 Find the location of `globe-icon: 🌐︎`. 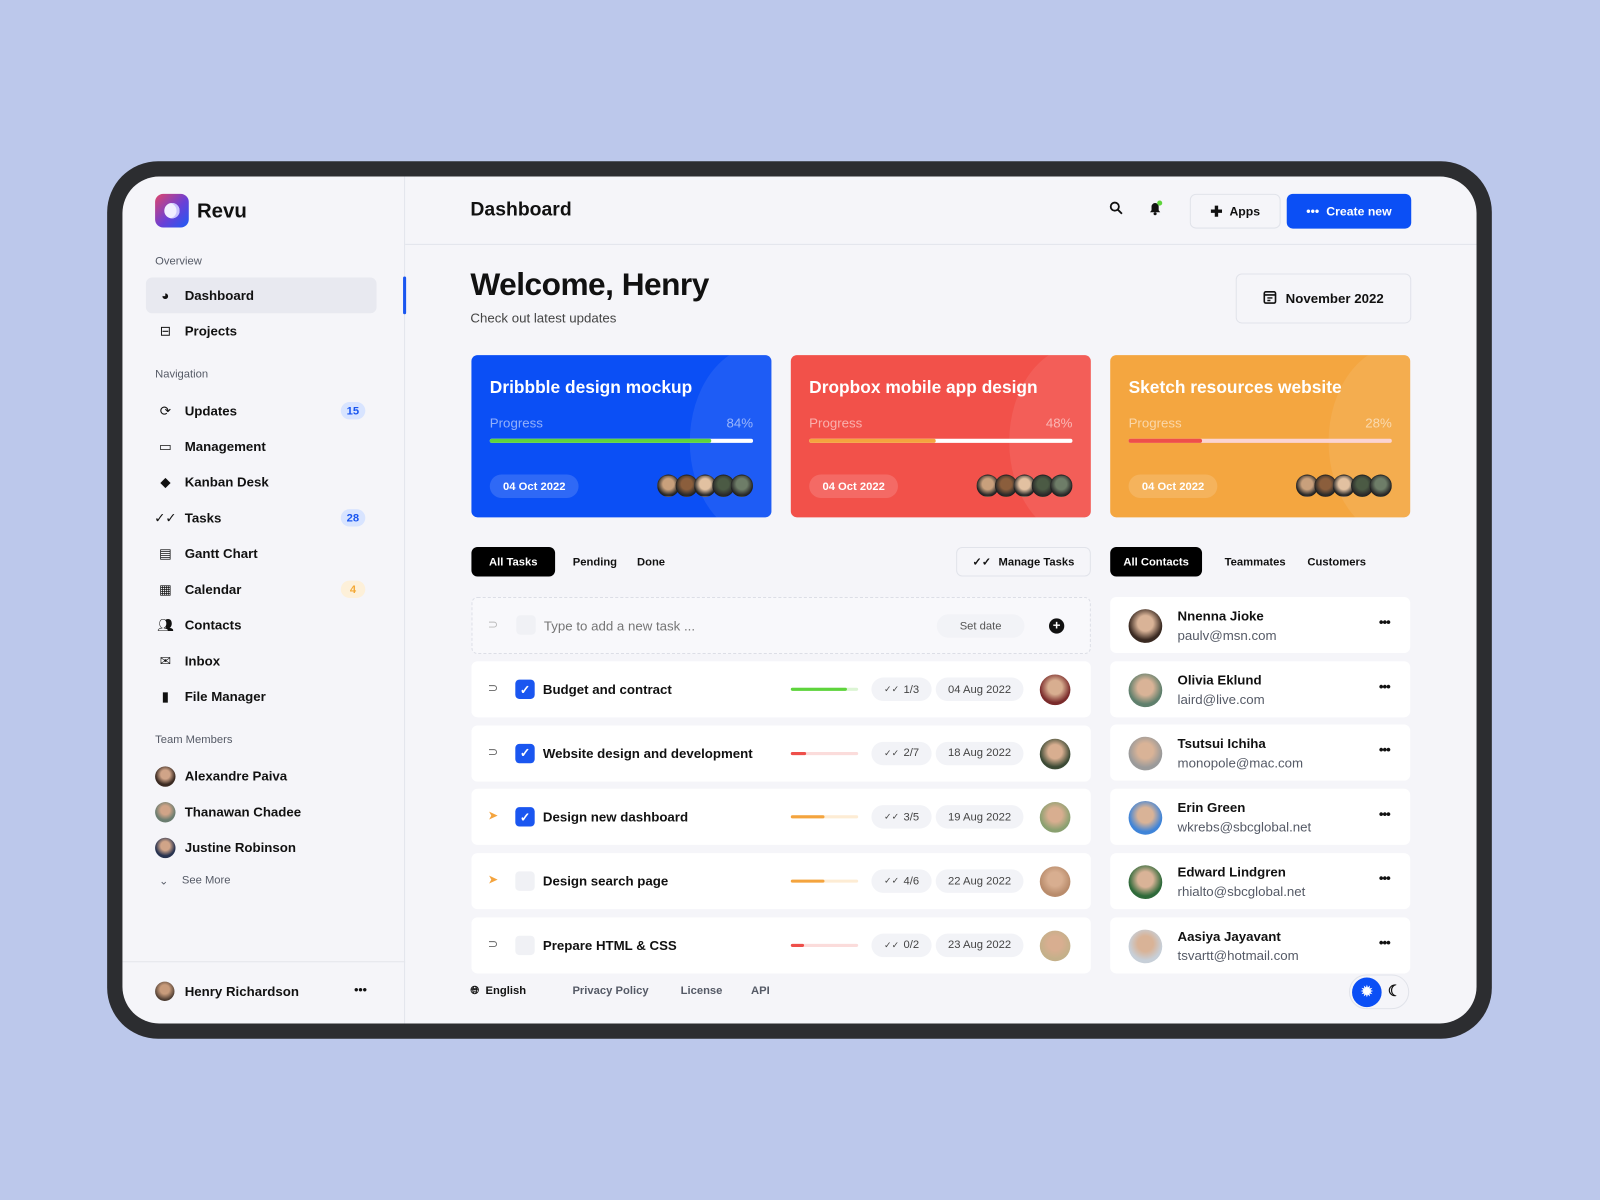

globe-icon: 🌐︎ is located at coordinates (475, 990).